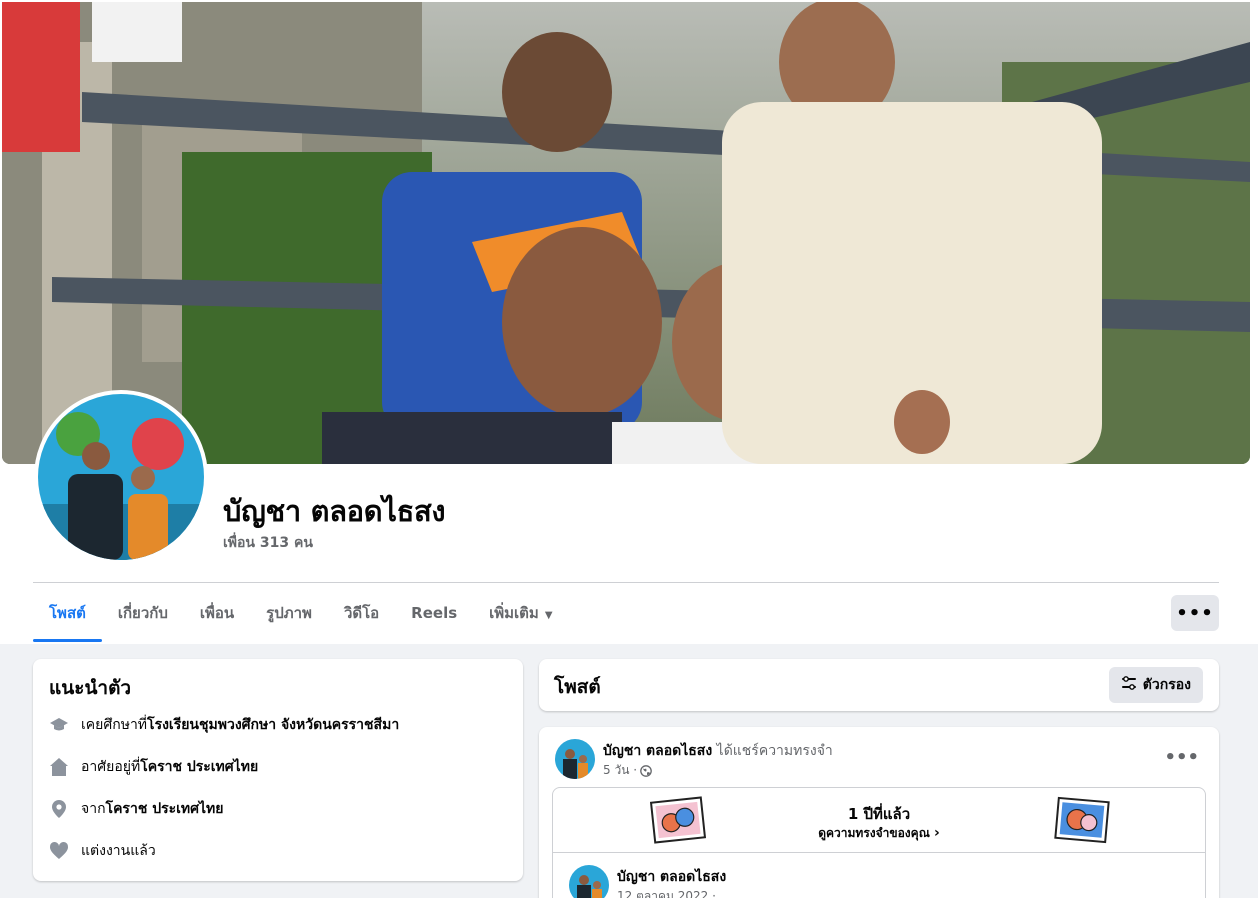 The height and width of the screenshot is (898, 1258). Describe the element at coordinates (199, 767) in the screenshot. I see `intro-lives-value: โคราช ประเทศไทย` at that location.